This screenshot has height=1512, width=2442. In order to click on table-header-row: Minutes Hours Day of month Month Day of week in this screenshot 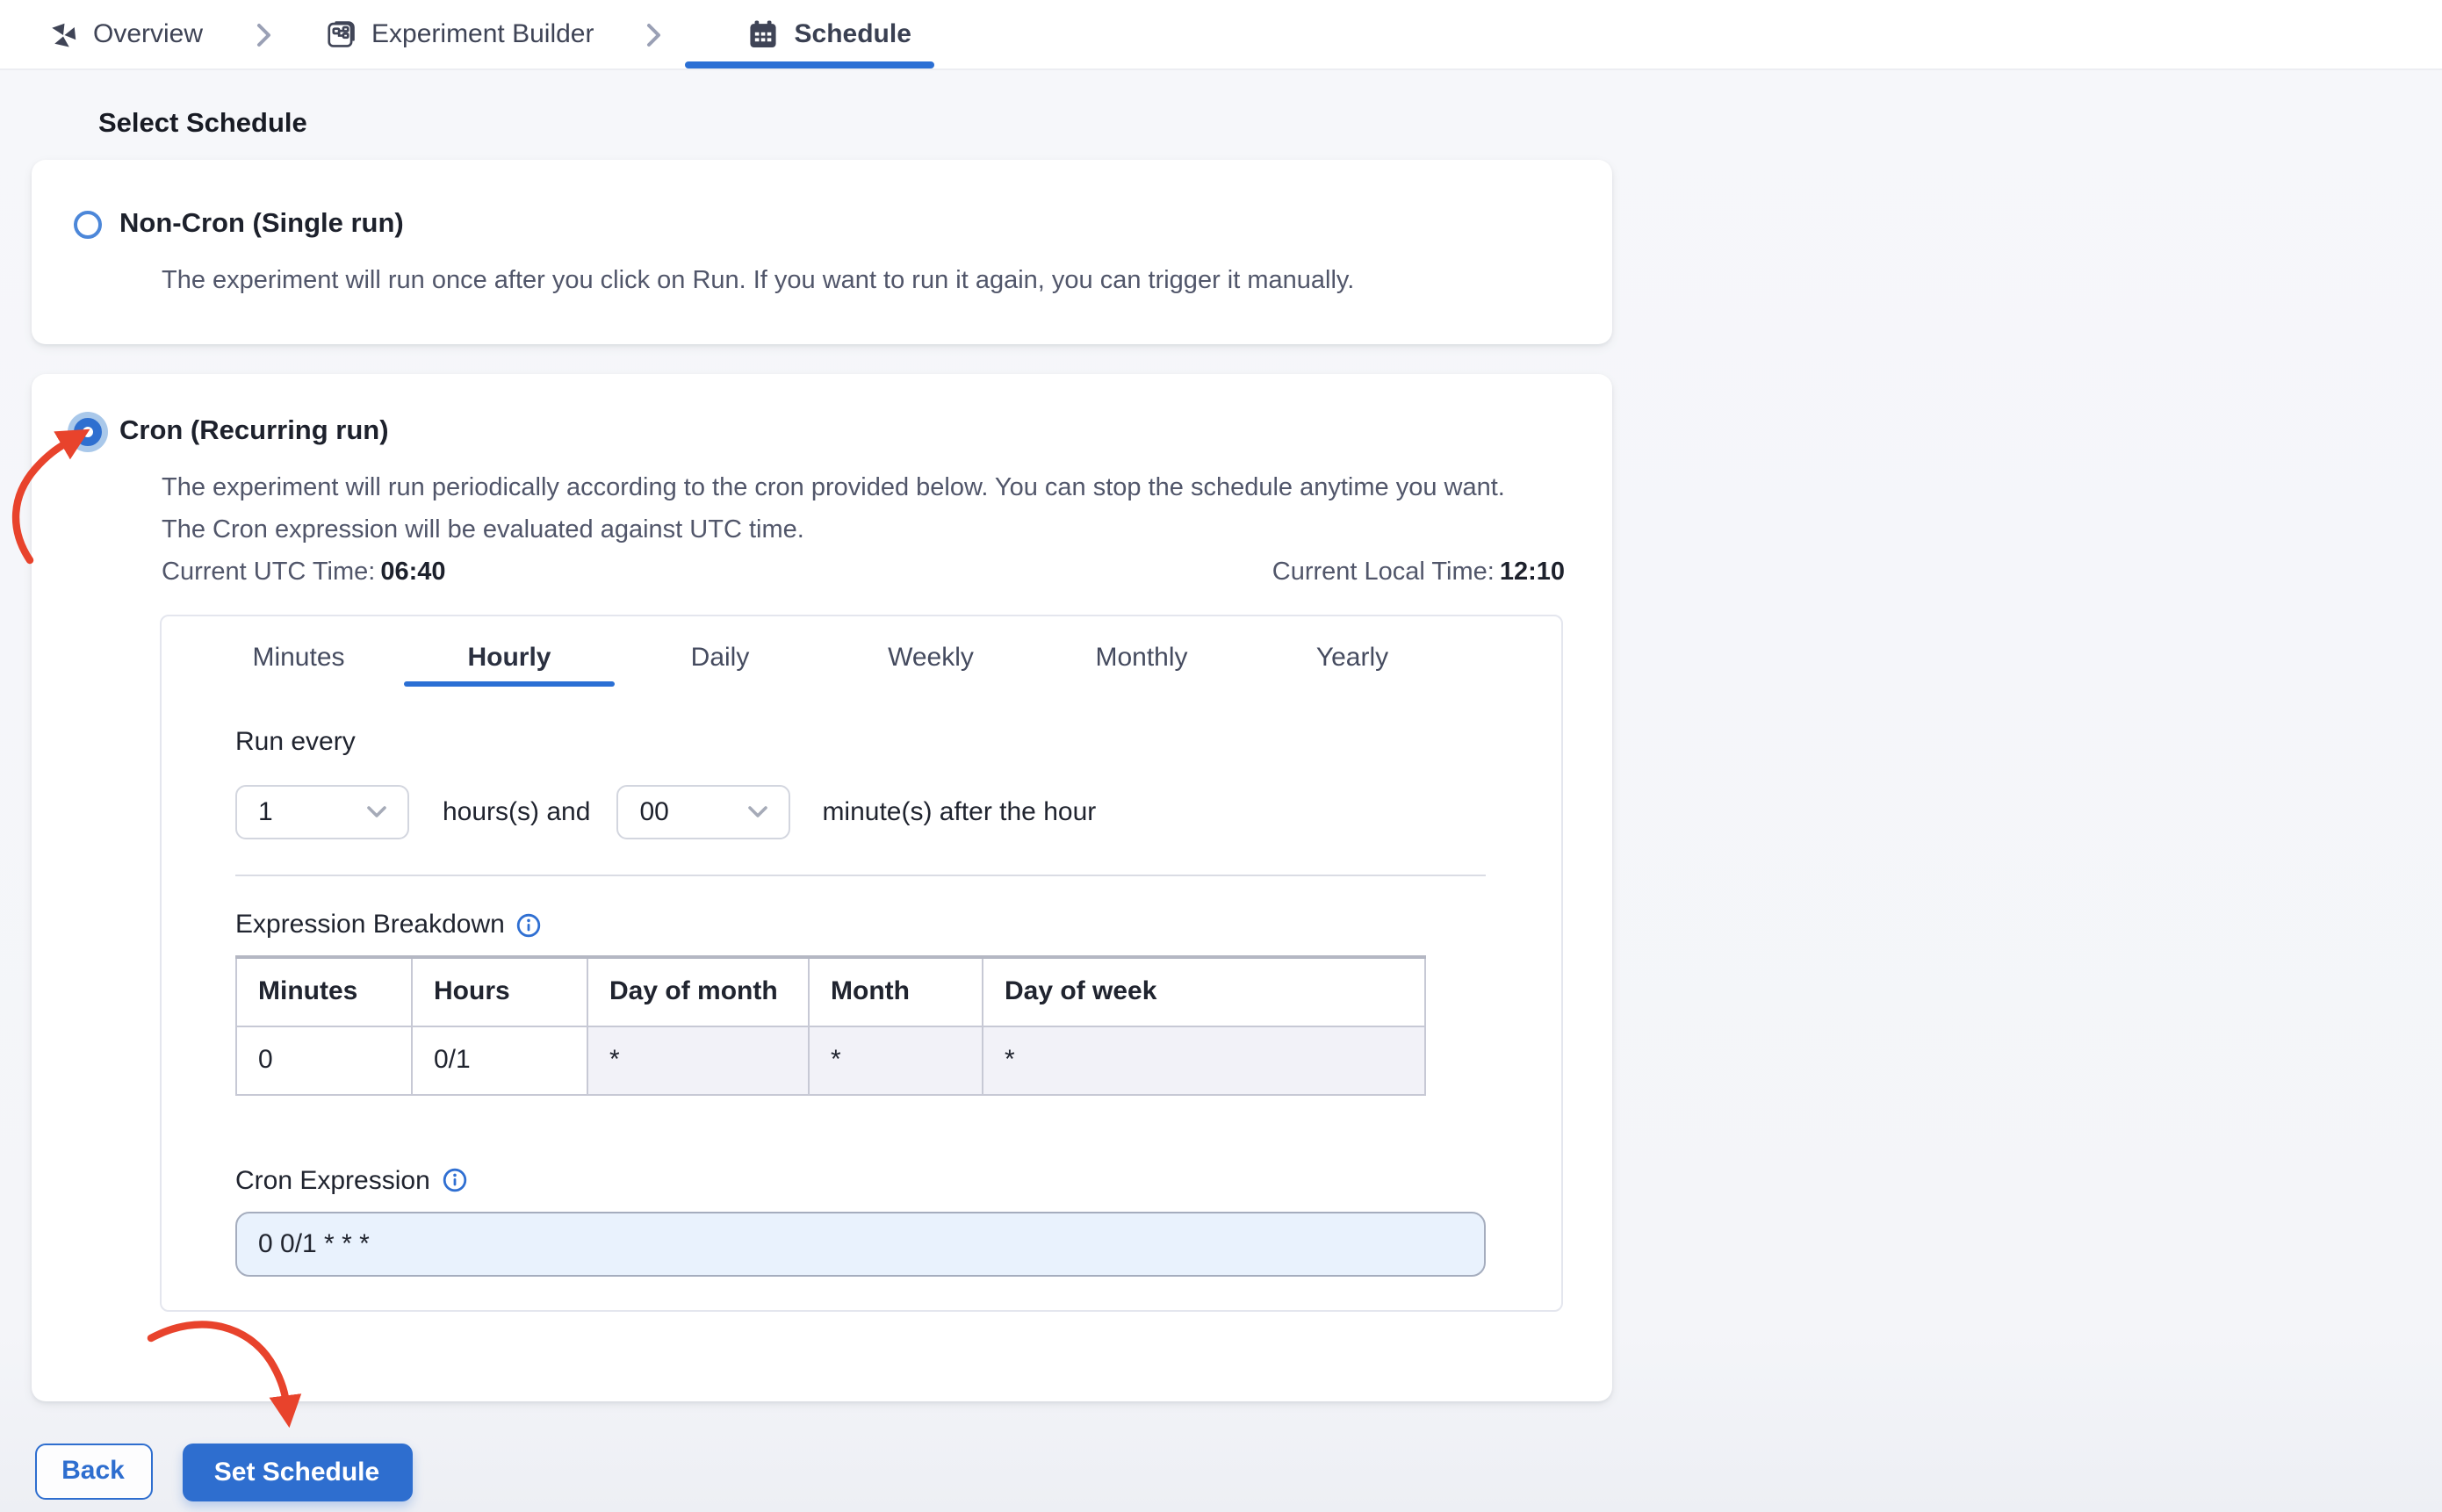, I will do `click(830, 991)`.